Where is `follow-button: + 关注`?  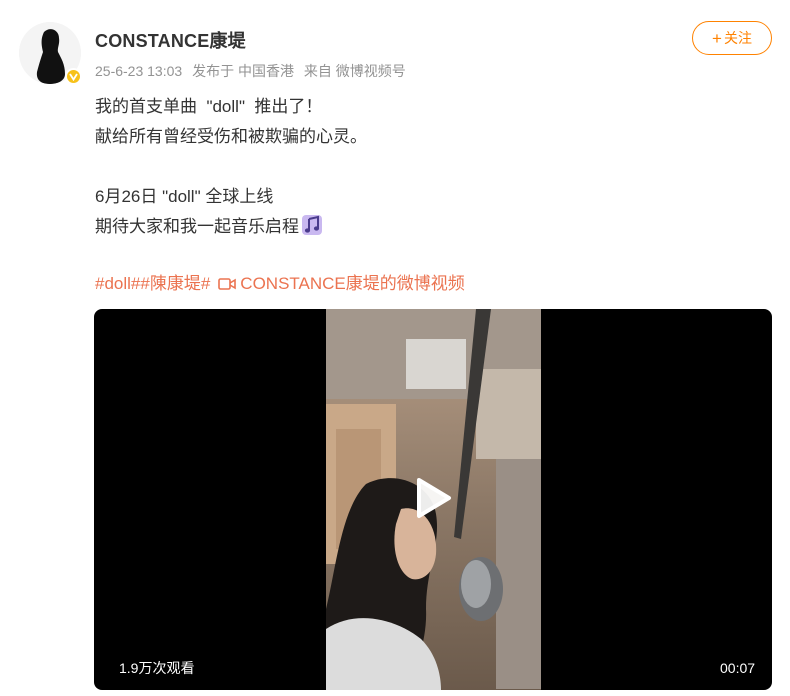
follow-button: + 关注 is located at coordinates (732, 38).